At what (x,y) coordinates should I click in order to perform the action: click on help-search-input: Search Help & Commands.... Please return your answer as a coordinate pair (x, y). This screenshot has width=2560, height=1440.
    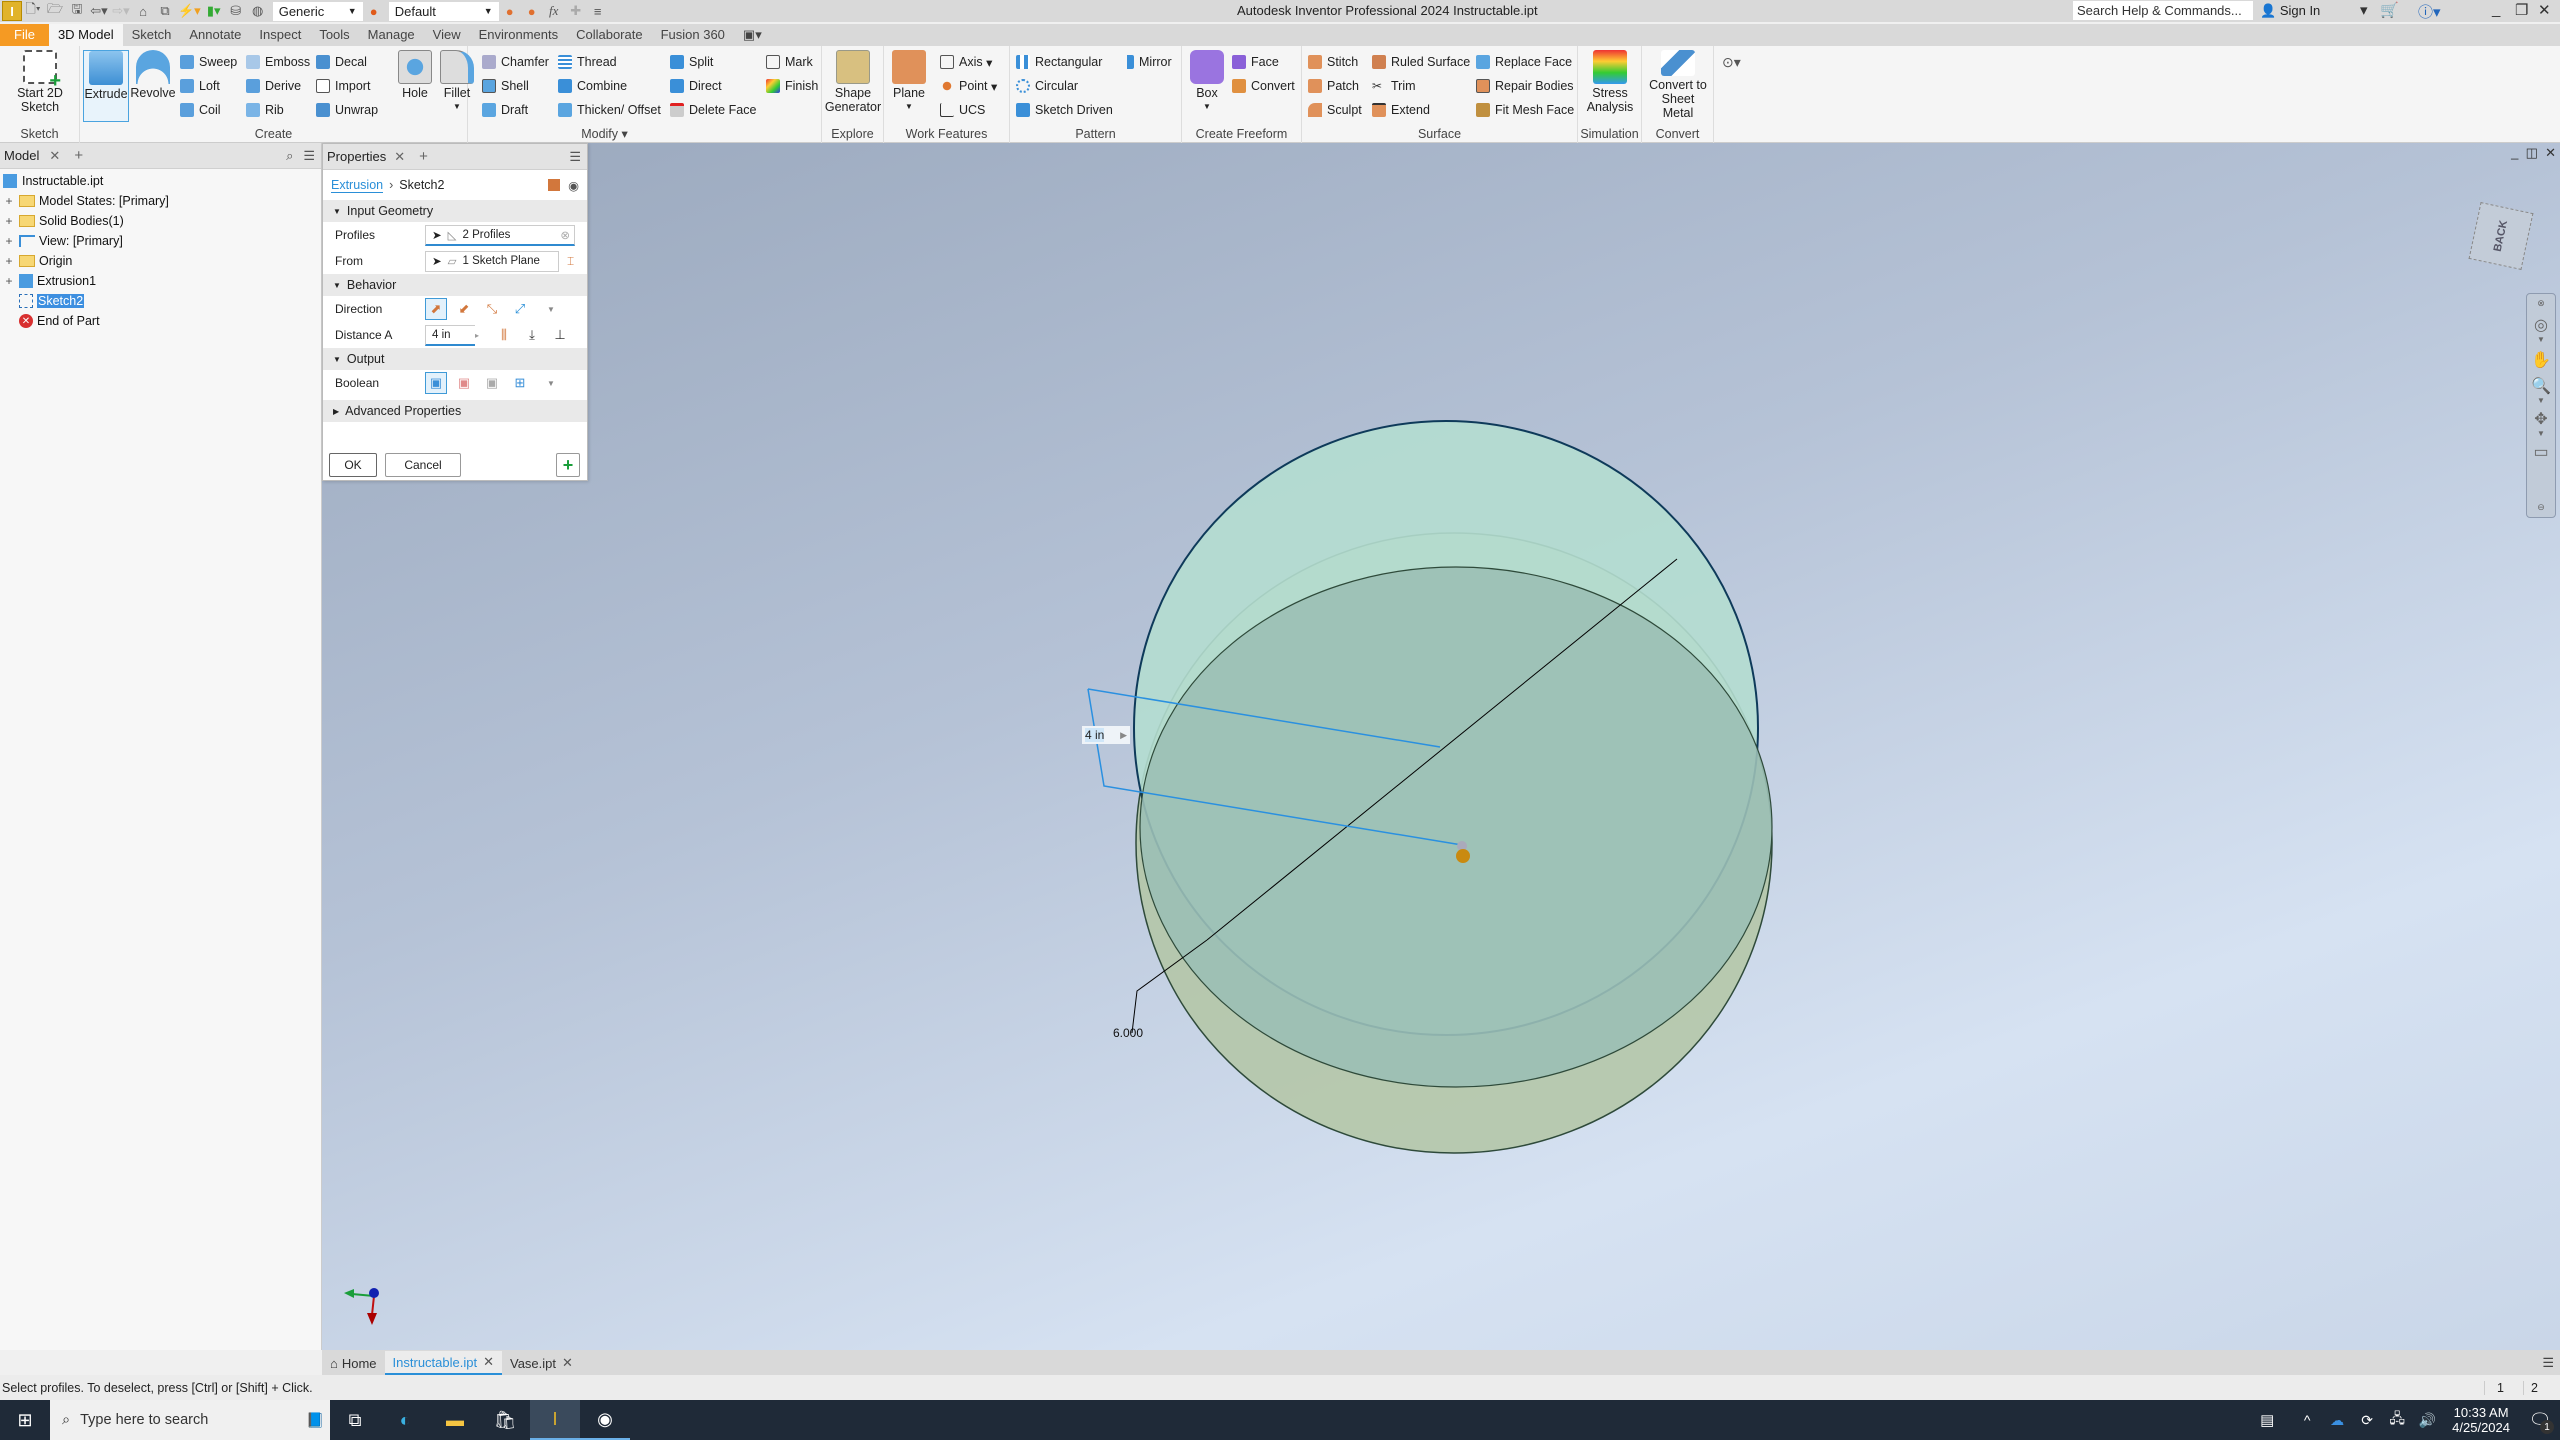
    Looking at the image, I should click on (2163, 10).